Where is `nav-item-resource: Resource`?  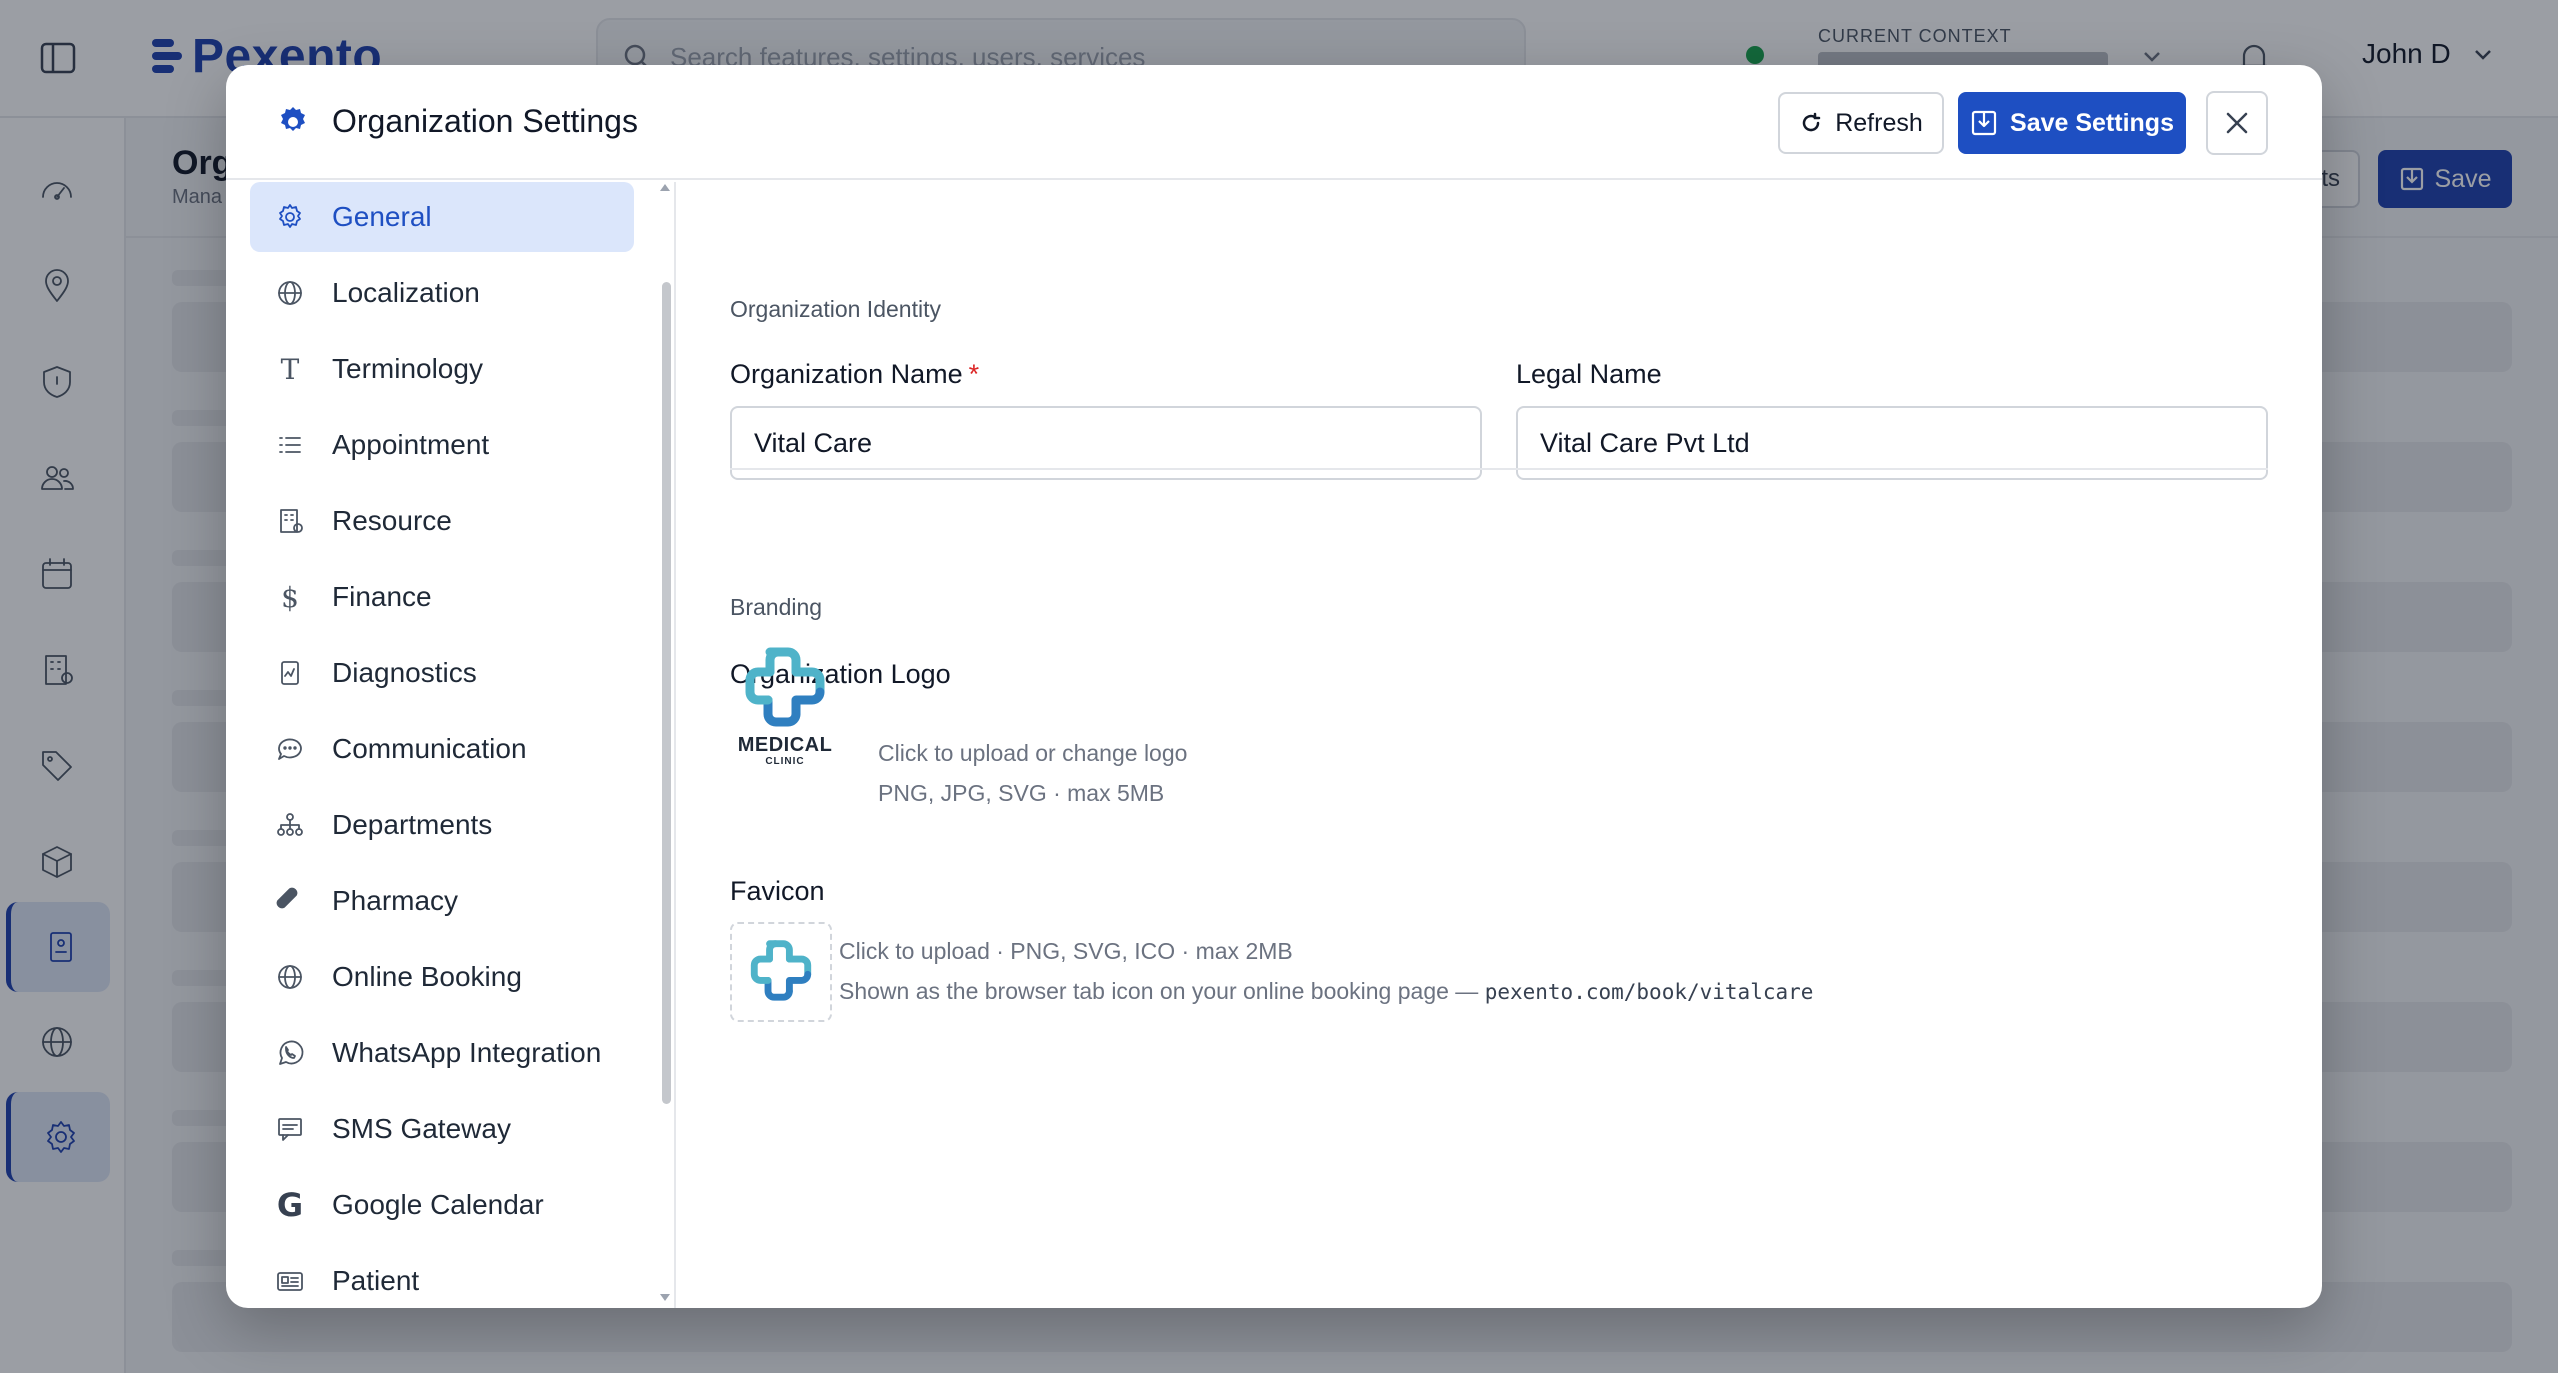
nav-item-resource: Resource is located at coordinates (442, 521).